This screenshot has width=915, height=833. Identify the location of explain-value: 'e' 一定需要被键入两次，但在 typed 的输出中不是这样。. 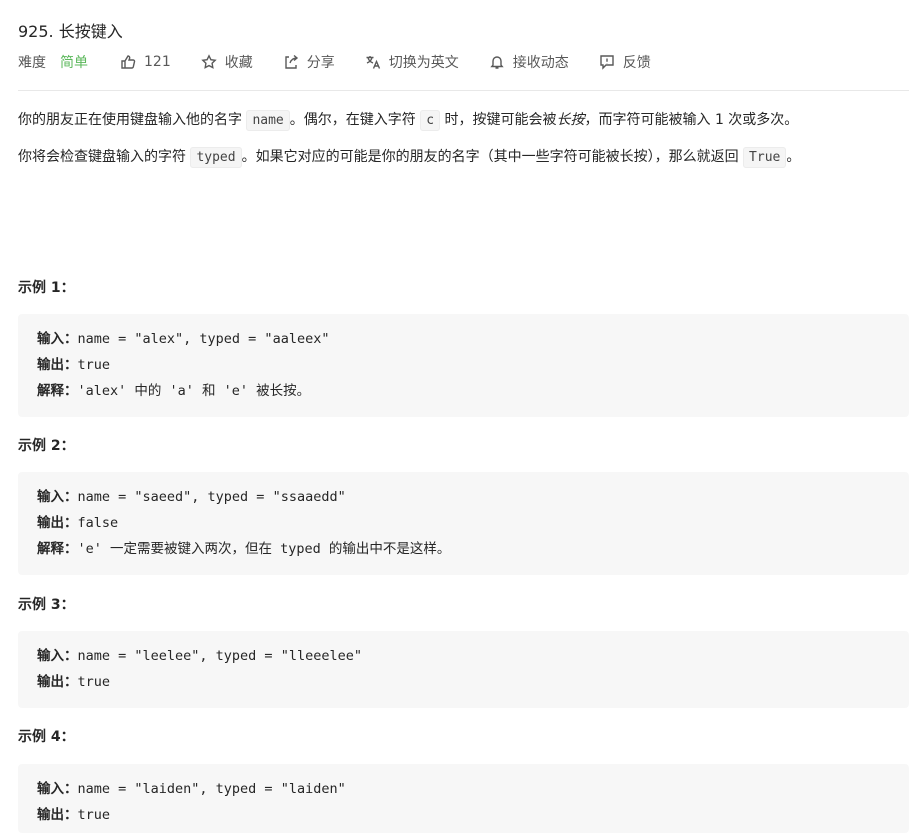
(264, 549).